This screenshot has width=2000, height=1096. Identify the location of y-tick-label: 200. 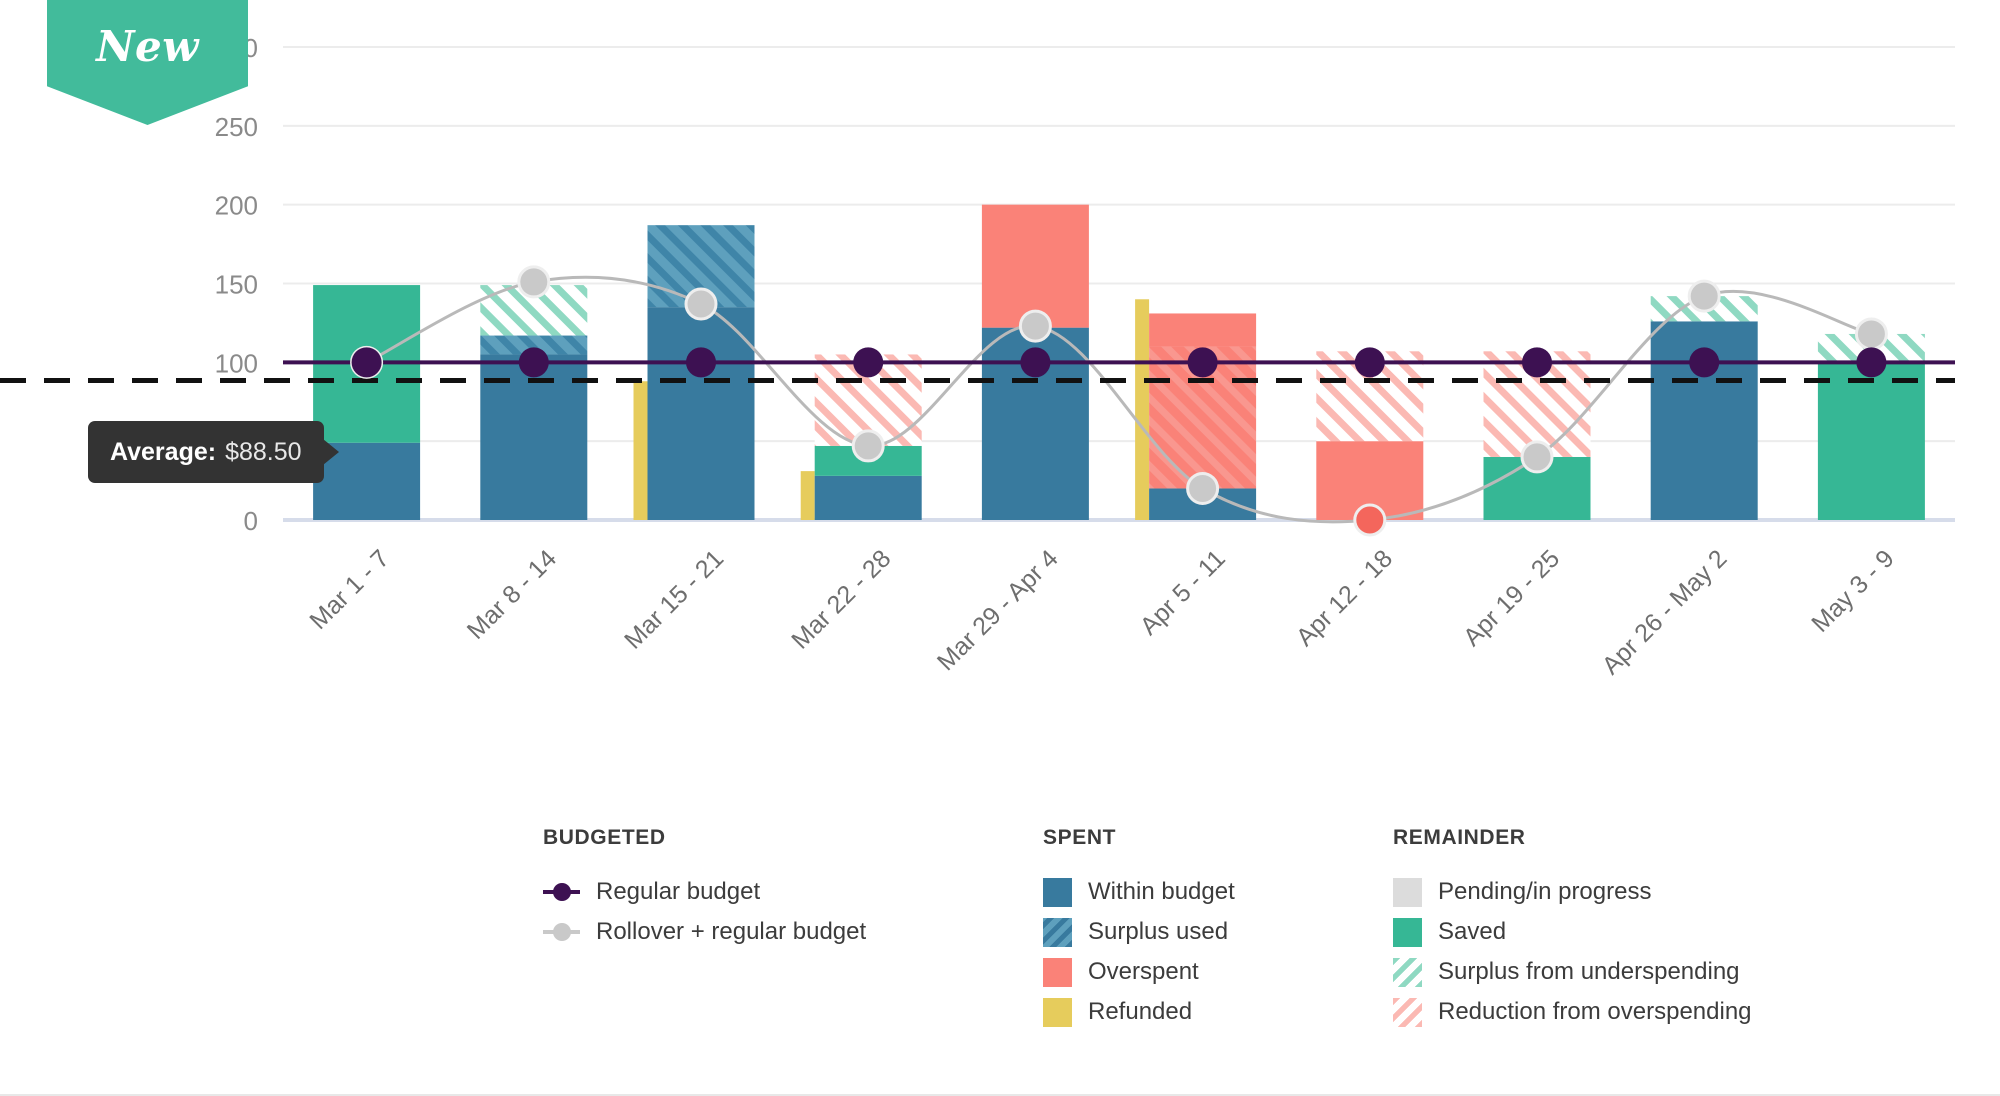
(236, 206).